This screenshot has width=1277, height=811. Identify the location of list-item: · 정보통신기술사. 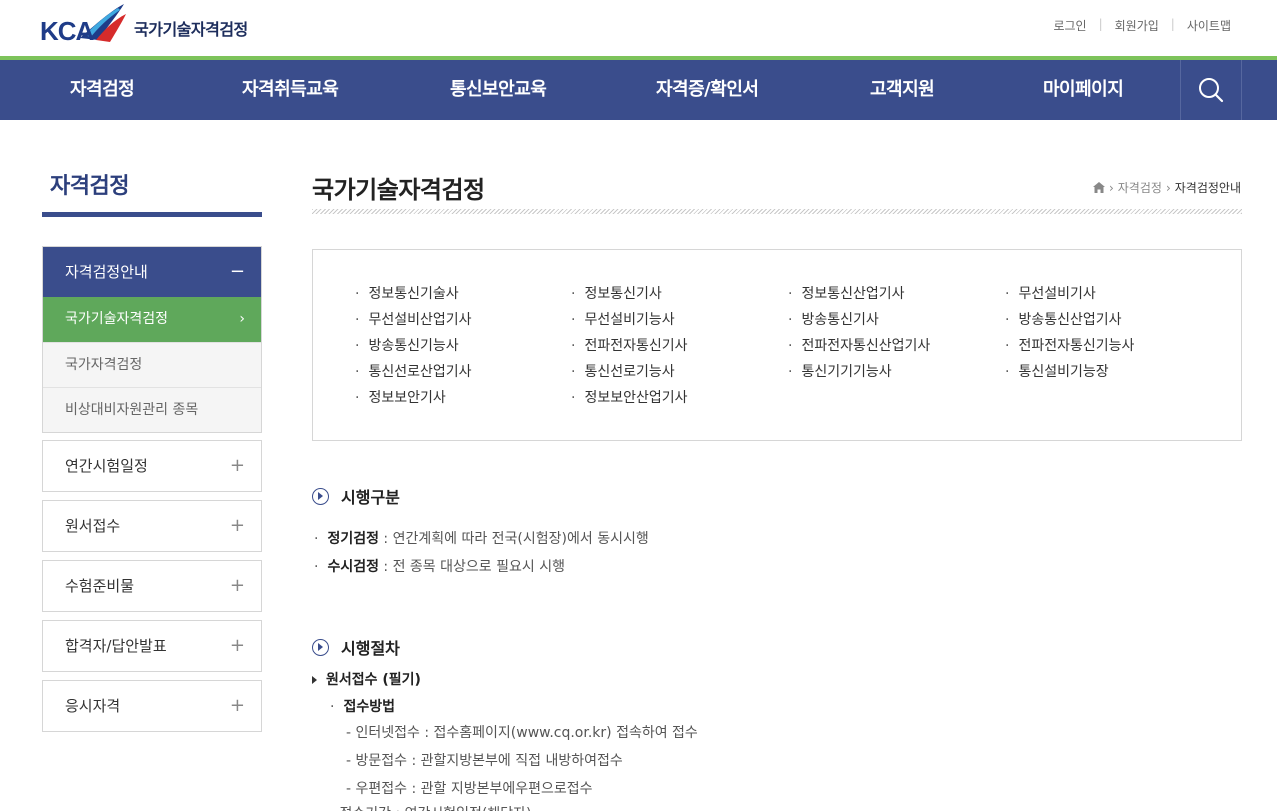
(407, 294).